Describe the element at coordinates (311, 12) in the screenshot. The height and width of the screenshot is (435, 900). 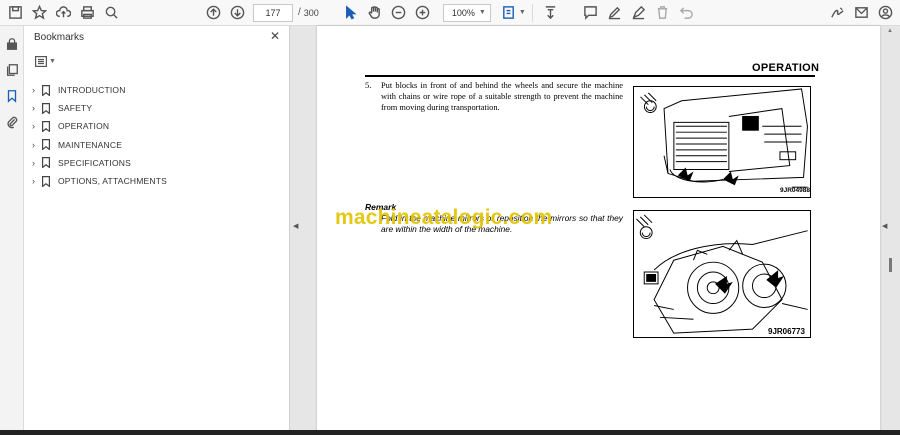
I see `page-total: 300` at that location.